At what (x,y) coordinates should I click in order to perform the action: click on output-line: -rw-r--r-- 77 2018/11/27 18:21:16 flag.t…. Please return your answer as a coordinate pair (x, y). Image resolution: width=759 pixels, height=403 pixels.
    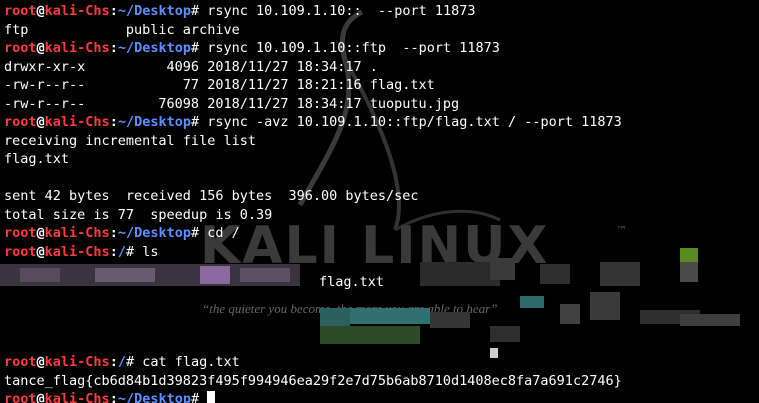
    Looking at the image, I should click on (219, 85).